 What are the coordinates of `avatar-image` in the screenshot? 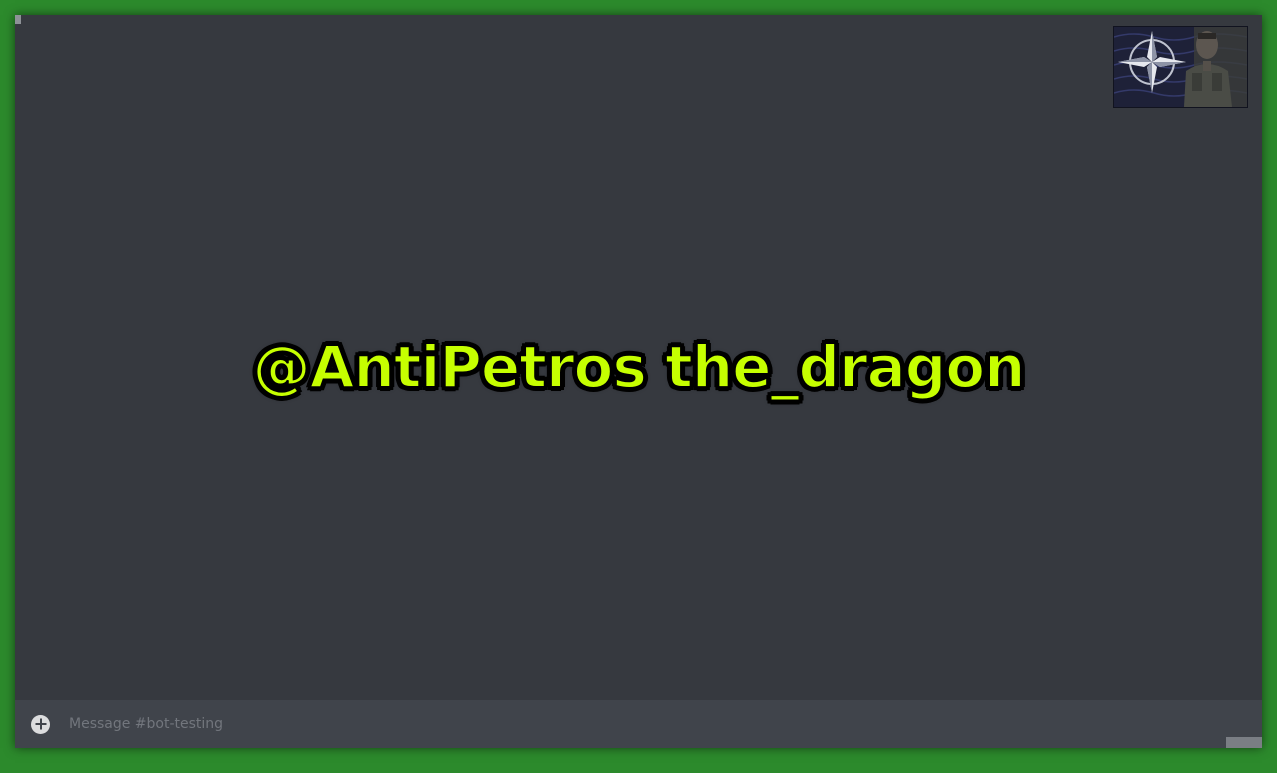 It's located at (1180, 67).